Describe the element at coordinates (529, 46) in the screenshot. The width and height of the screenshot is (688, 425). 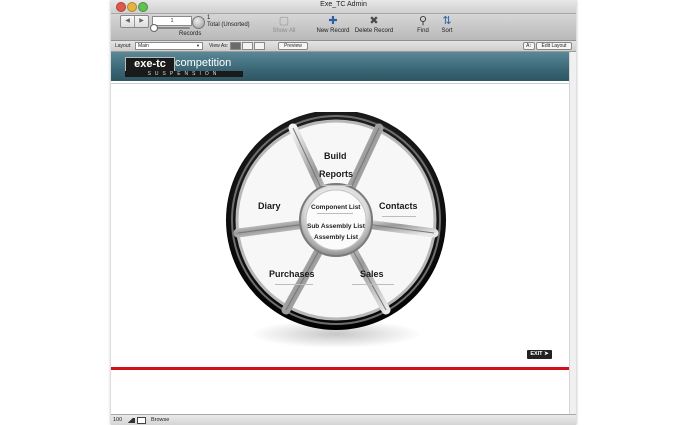
I see `text-size-button: A↑` at that location.